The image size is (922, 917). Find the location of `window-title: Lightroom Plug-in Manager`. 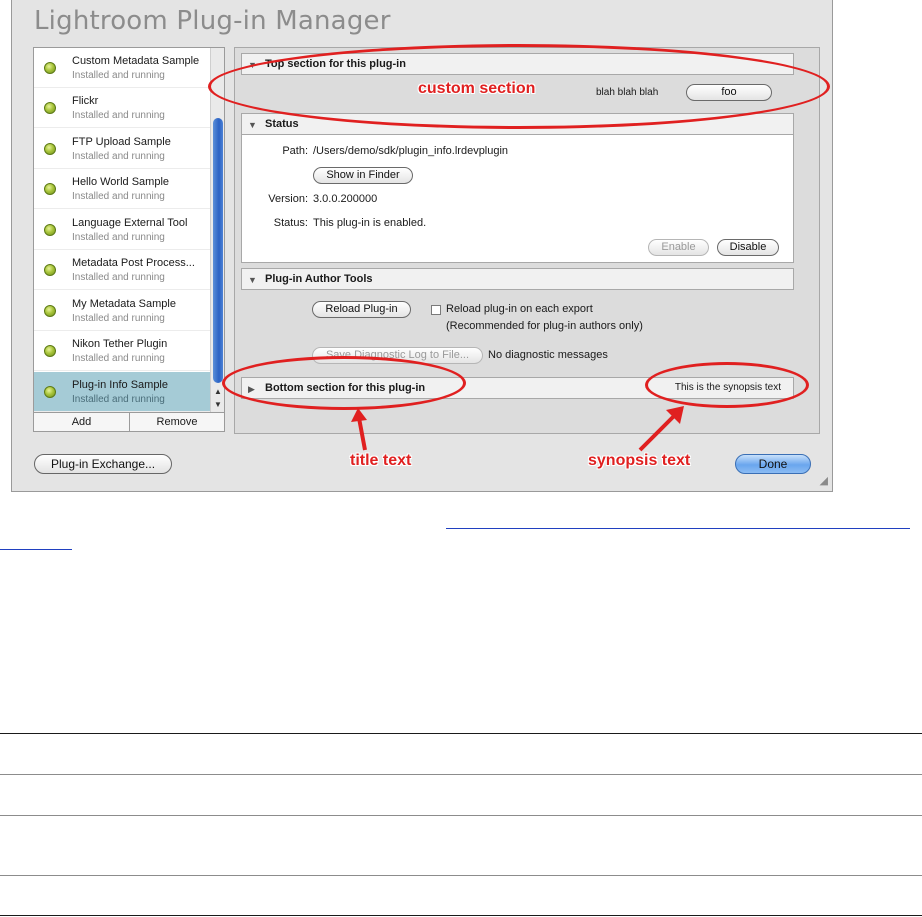

window-title: Lightroom Plug-in Manager is located at coordinates (212, 21).